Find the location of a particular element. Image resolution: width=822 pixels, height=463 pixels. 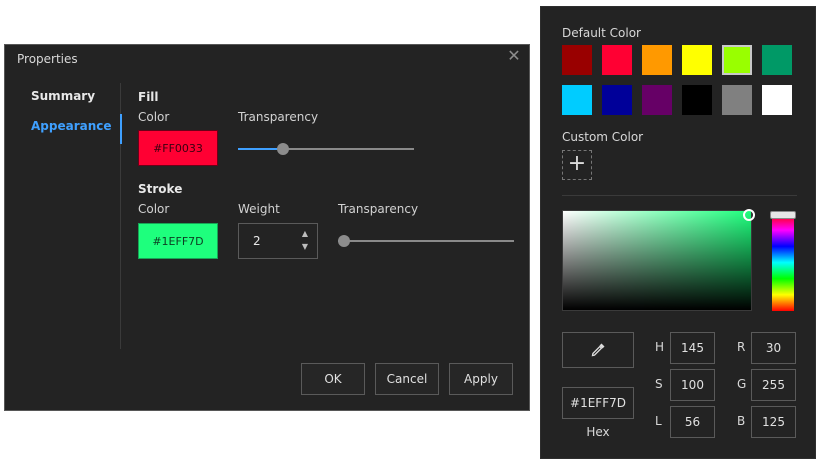

stroke-color-swatch: #1EFF7D is located at coordinates (178, 241).